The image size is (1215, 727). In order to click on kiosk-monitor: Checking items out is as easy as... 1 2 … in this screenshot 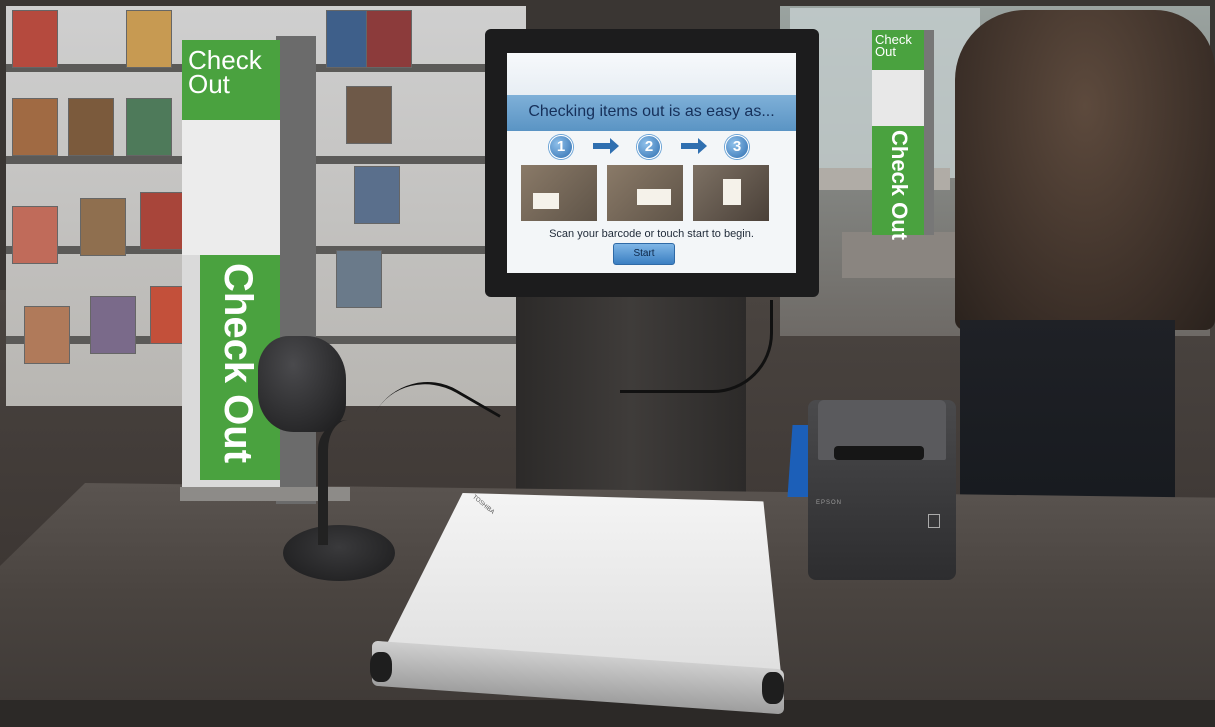, I will do `click(652, 163)`.